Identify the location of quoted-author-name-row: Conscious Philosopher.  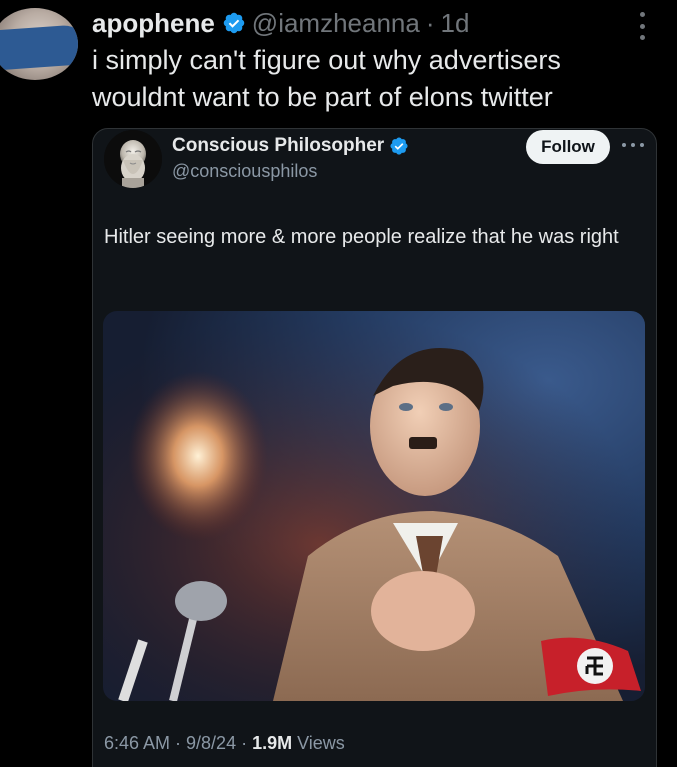
(290, 146).